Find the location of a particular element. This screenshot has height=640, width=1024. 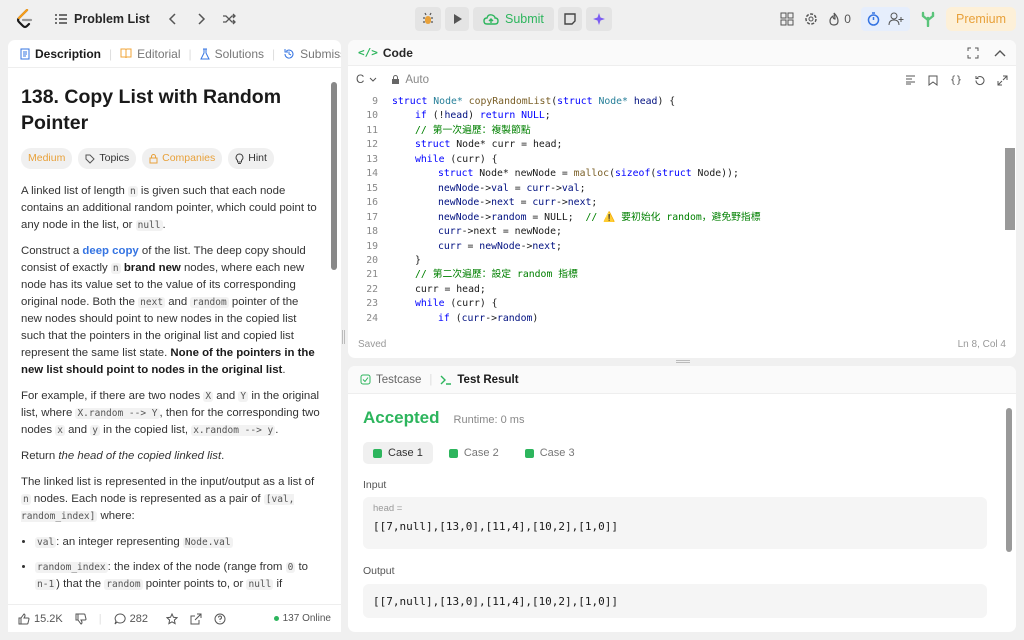

result-scrollbar is located at coordinates (1009, 480).